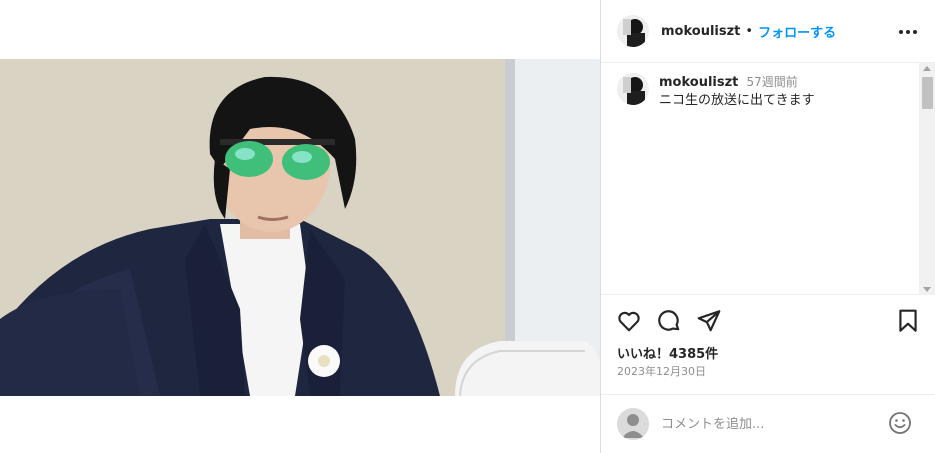 The height and width of the screenshot is (453, 935). I want to click on caption-avatar, so click(633, 89).